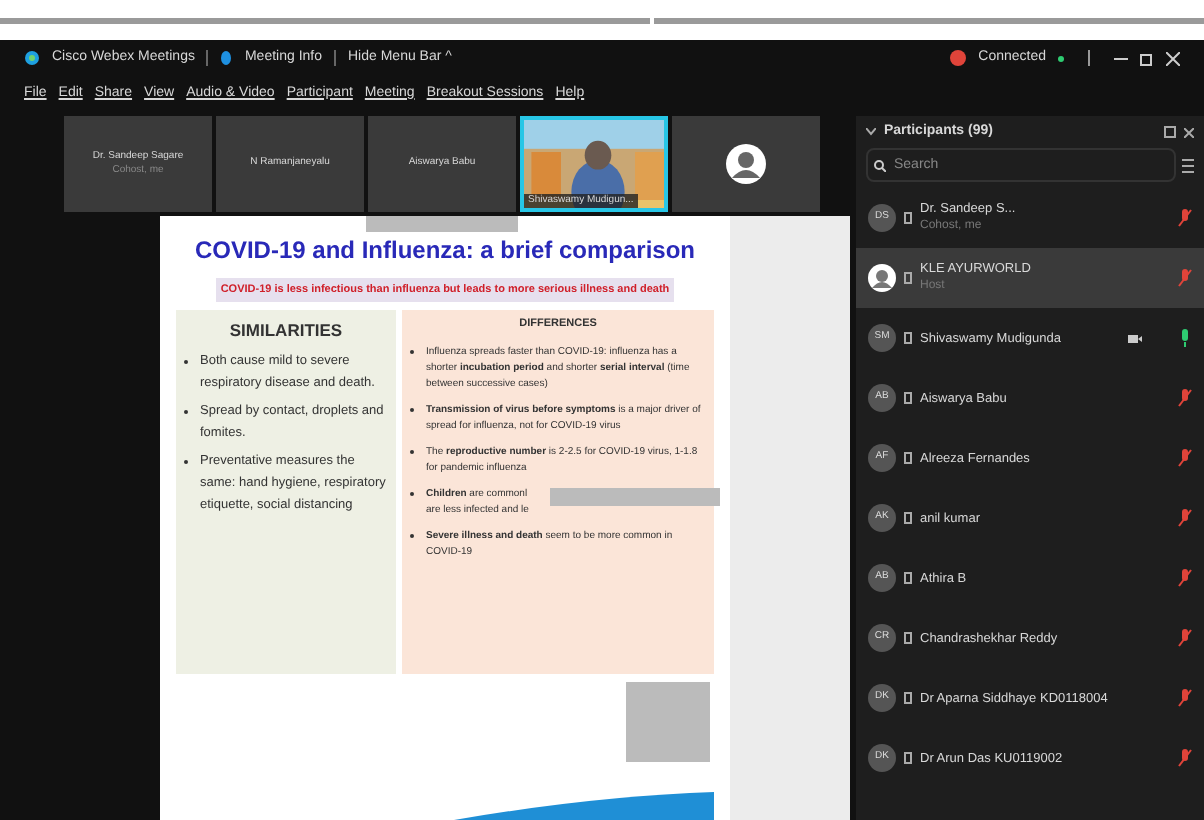  I want to click on mic-icon, so click(1185, 338).